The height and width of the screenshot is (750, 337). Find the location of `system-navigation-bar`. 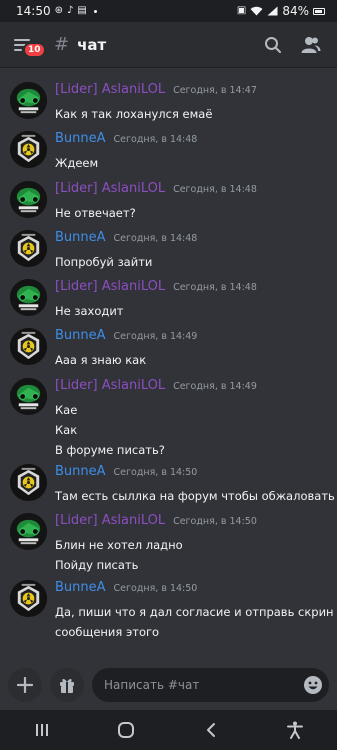

system-navigation-bar is located at coordinates (168, 730).